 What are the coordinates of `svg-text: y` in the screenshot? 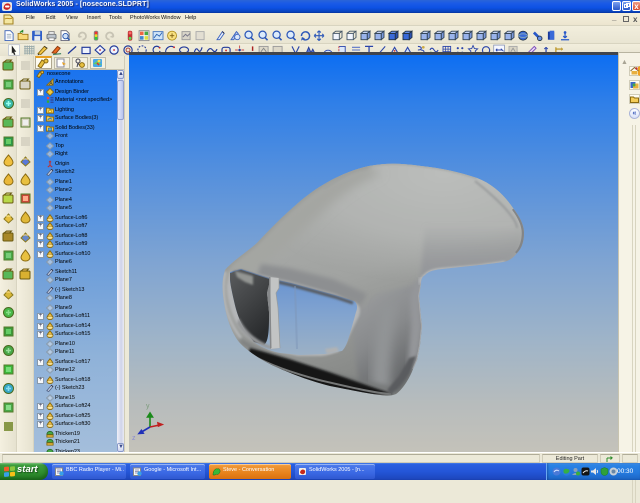 It's located at (148, 406).